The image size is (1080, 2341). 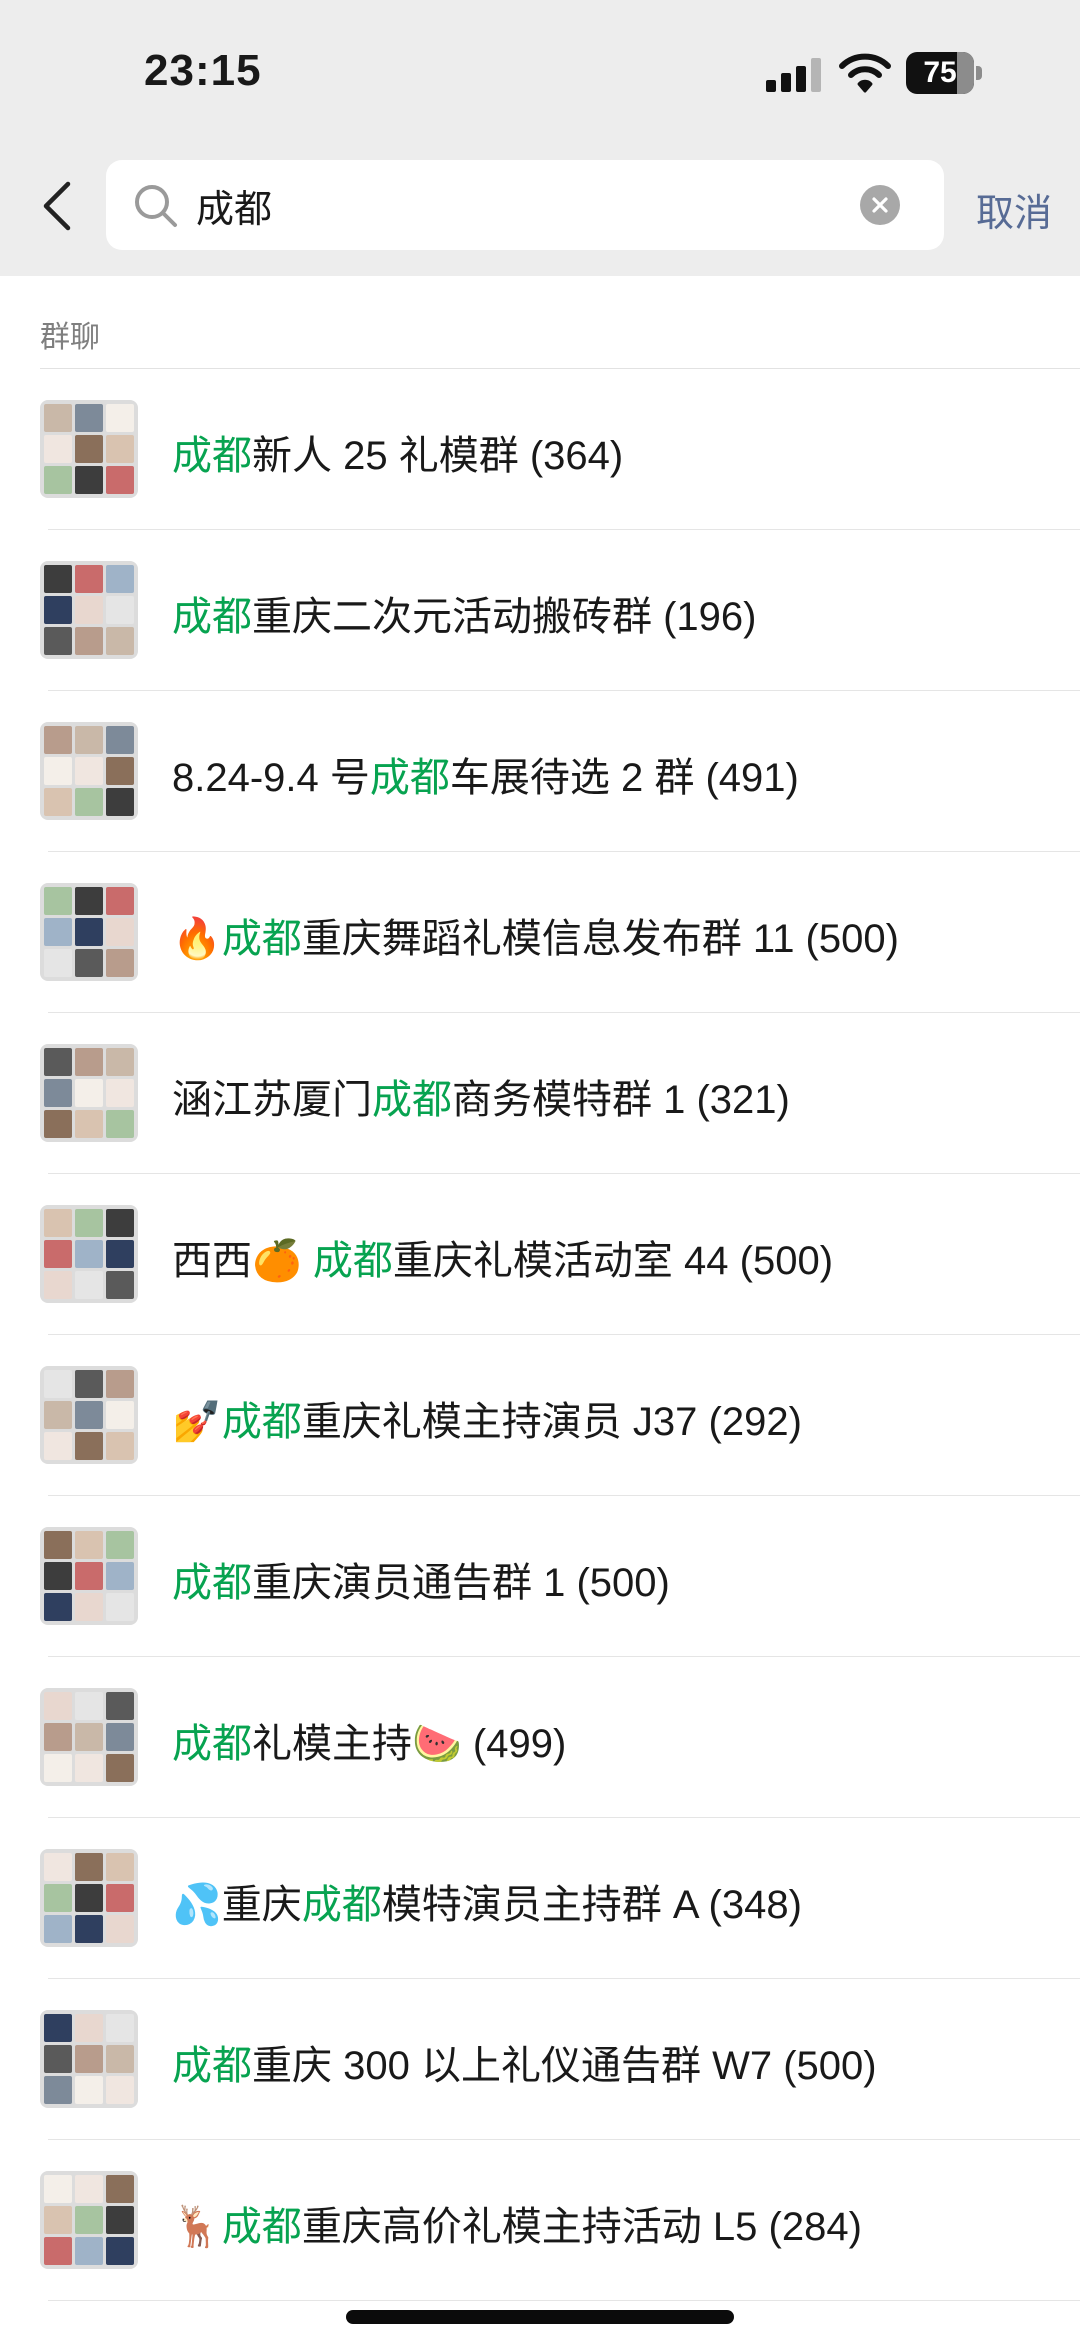 I want to click on title-suffix: 礼模主持🍉 (499), so click(x=409, y=1744).